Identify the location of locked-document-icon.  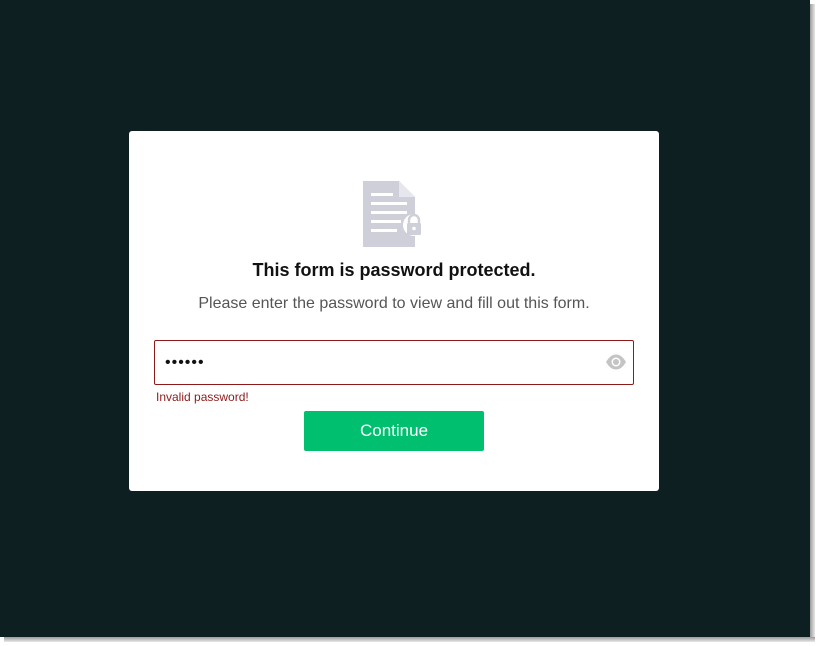
(394, 214).